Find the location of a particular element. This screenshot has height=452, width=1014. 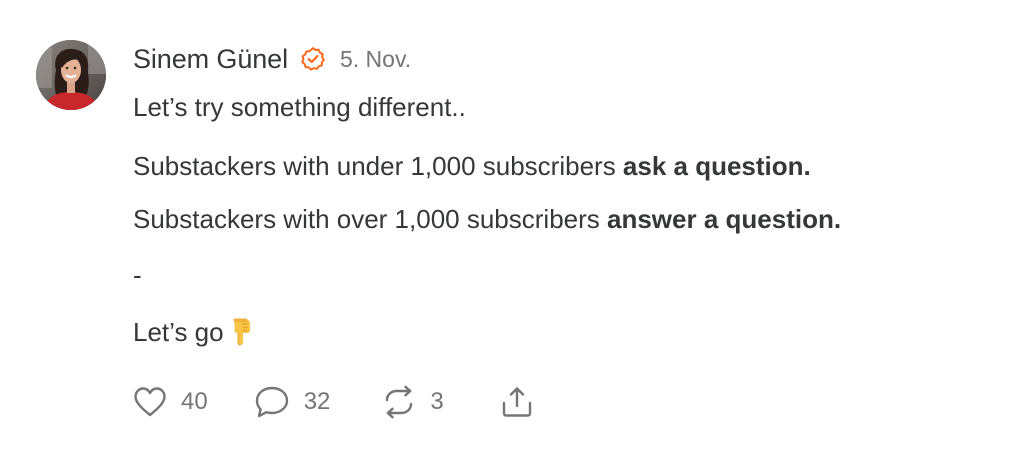

share-icon is located at coordinates (517, 402).